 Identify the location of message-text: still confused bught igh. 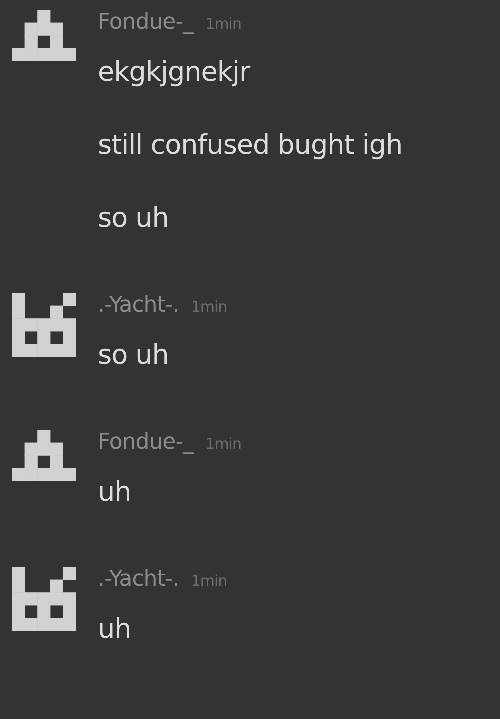
(250, 146).